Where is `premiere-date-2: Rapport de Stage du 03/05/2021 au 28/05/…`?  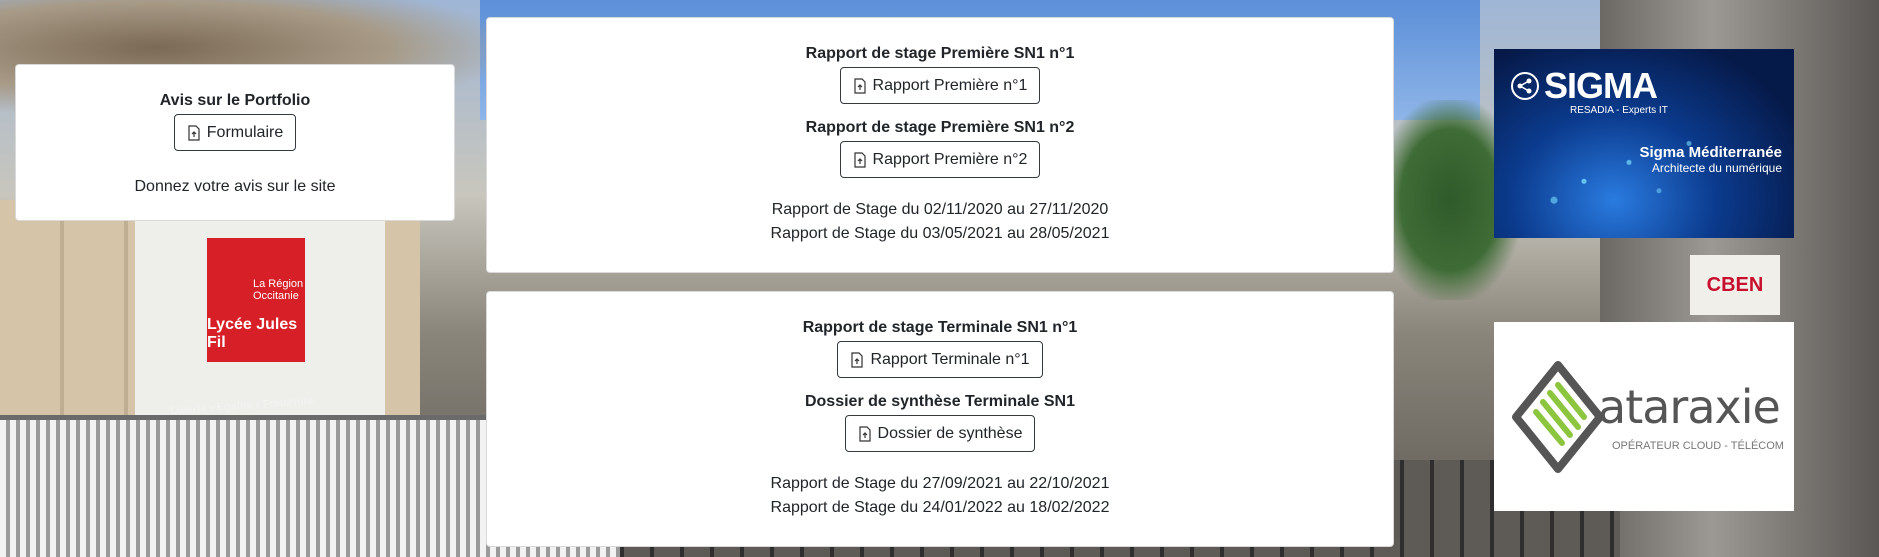
premiere-date-2: Rapport de Stage du 03/05/2021 au 28/05/… is located at coordinates (940, 233).